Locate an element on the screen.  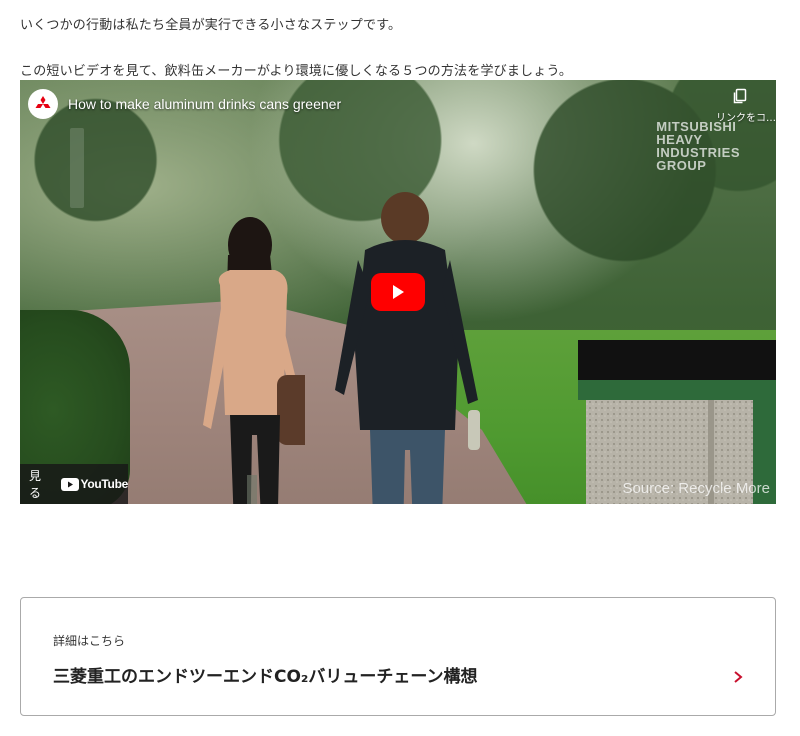
brand-watermark: MITSUBISHI HEAVY INDUSTRIES GROUP is located at coordinates (698, 146).